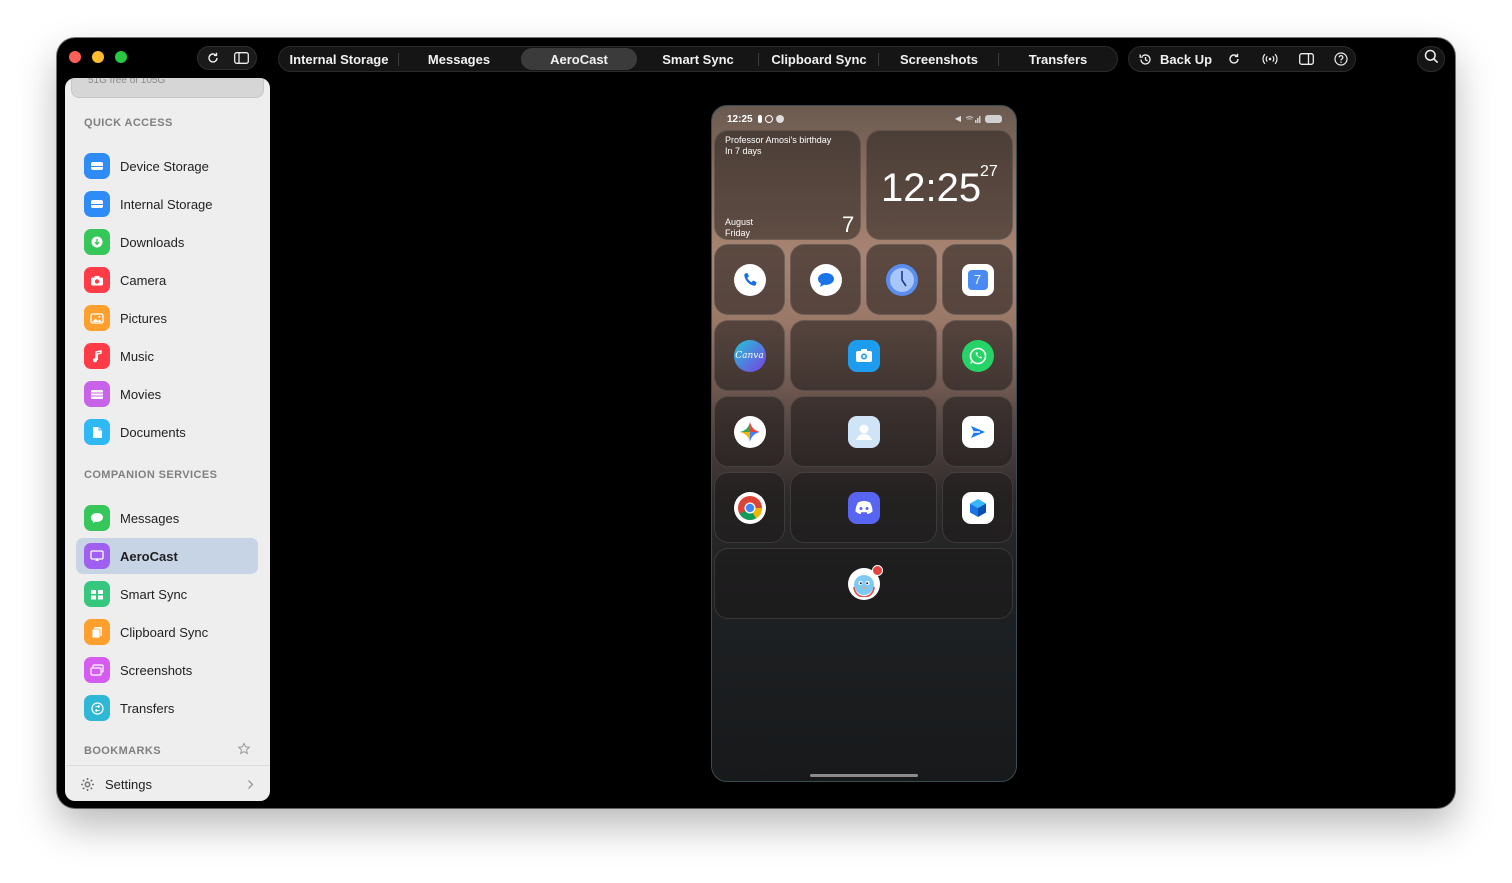 The width and height of the screenshot is (1512, 883). Describe the element at coordinates (167, 204) in the screenshot. I see `sidebar-item-internal-storage: Internal Storage` at that location.